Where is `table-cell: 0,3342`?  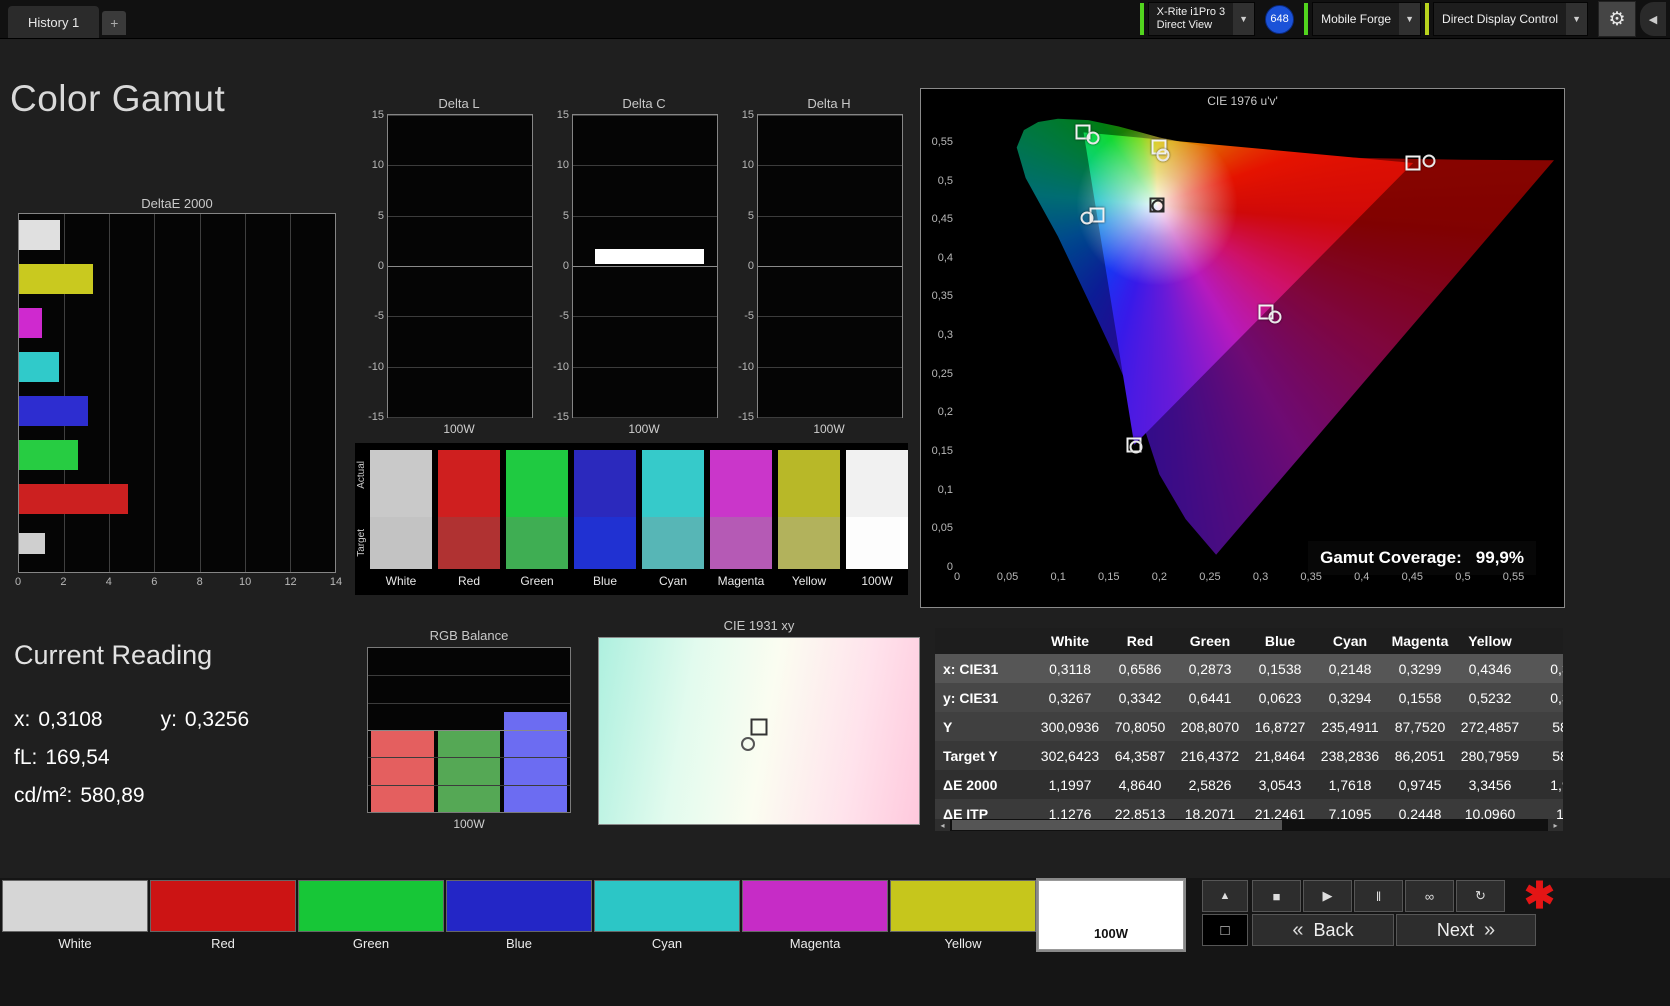 table-cell: 0,3342 is located at coordinates (1140, 697).